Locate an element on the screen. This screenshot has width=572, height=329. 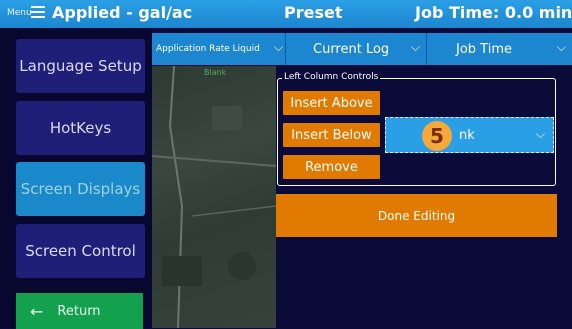
remove-button: Remove is located at coordinates (331, 167).